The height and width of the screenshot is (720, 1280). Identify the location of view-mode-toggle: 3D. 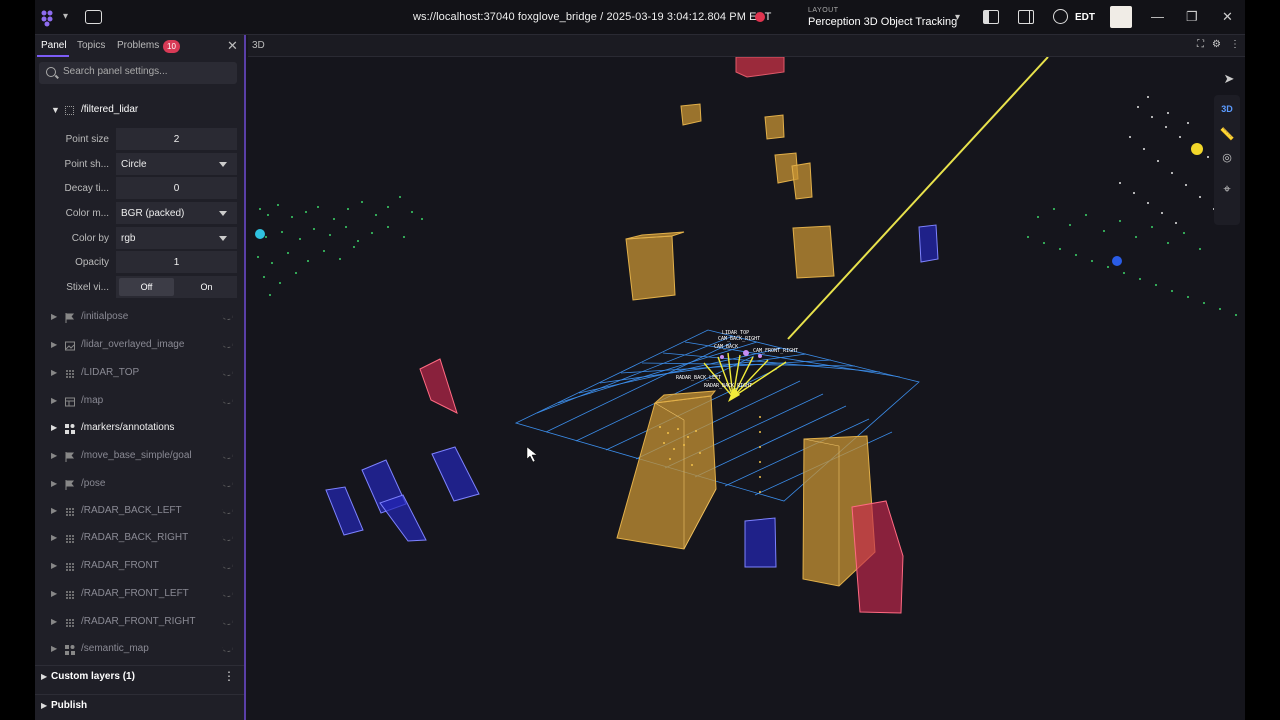
(1227, 109).